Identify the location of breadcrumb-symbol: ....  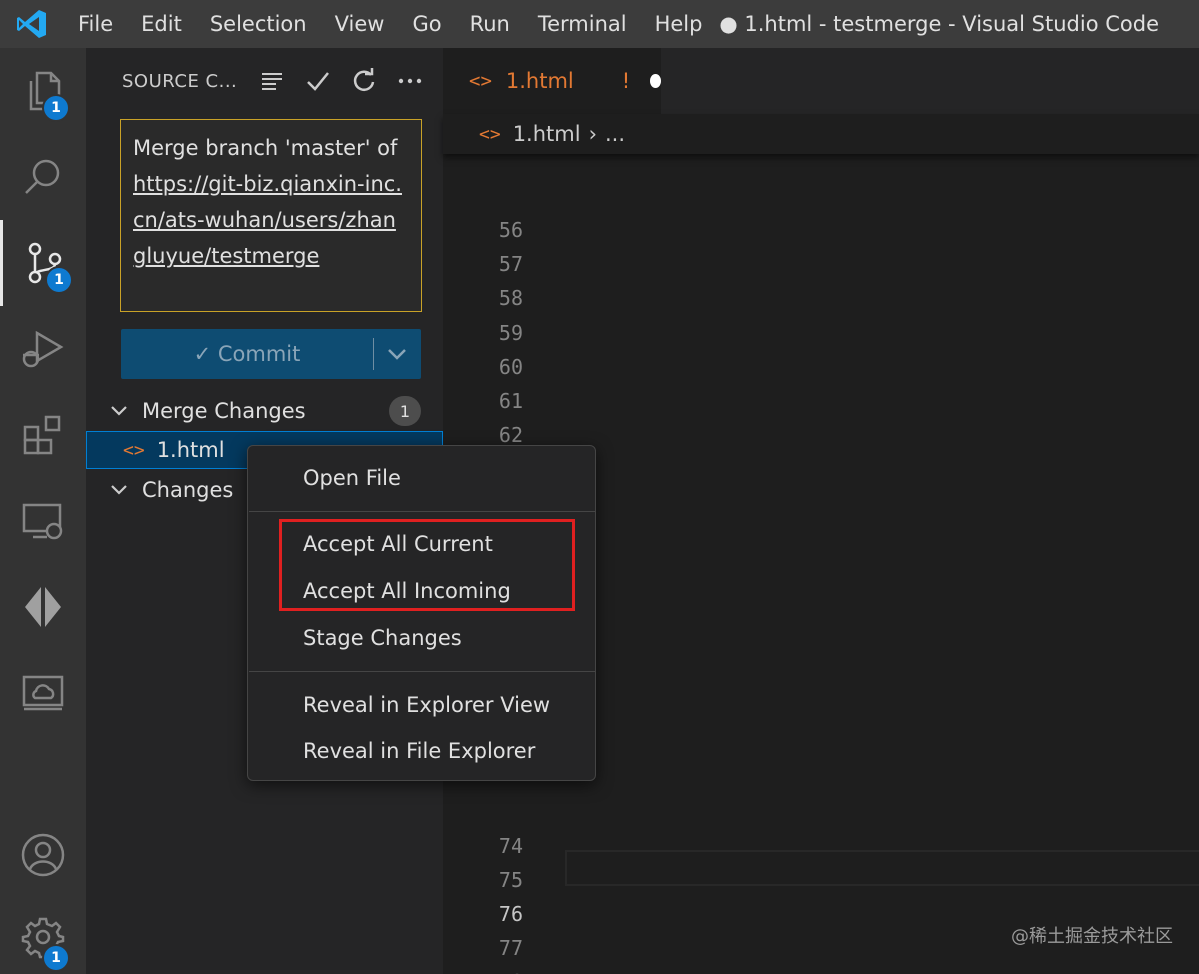
(615, 134).